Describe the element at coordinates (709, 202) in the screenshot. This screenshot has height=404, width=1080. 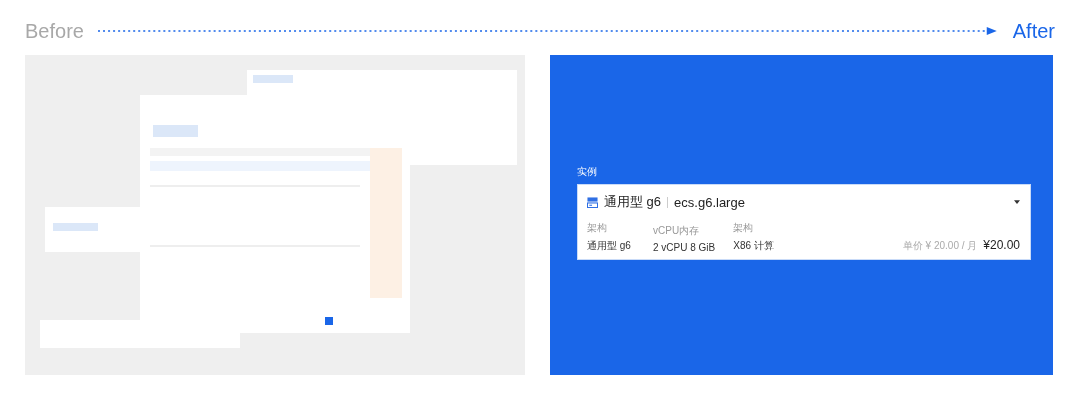
I see `instance-spec: ecs.g6.large` at that location.